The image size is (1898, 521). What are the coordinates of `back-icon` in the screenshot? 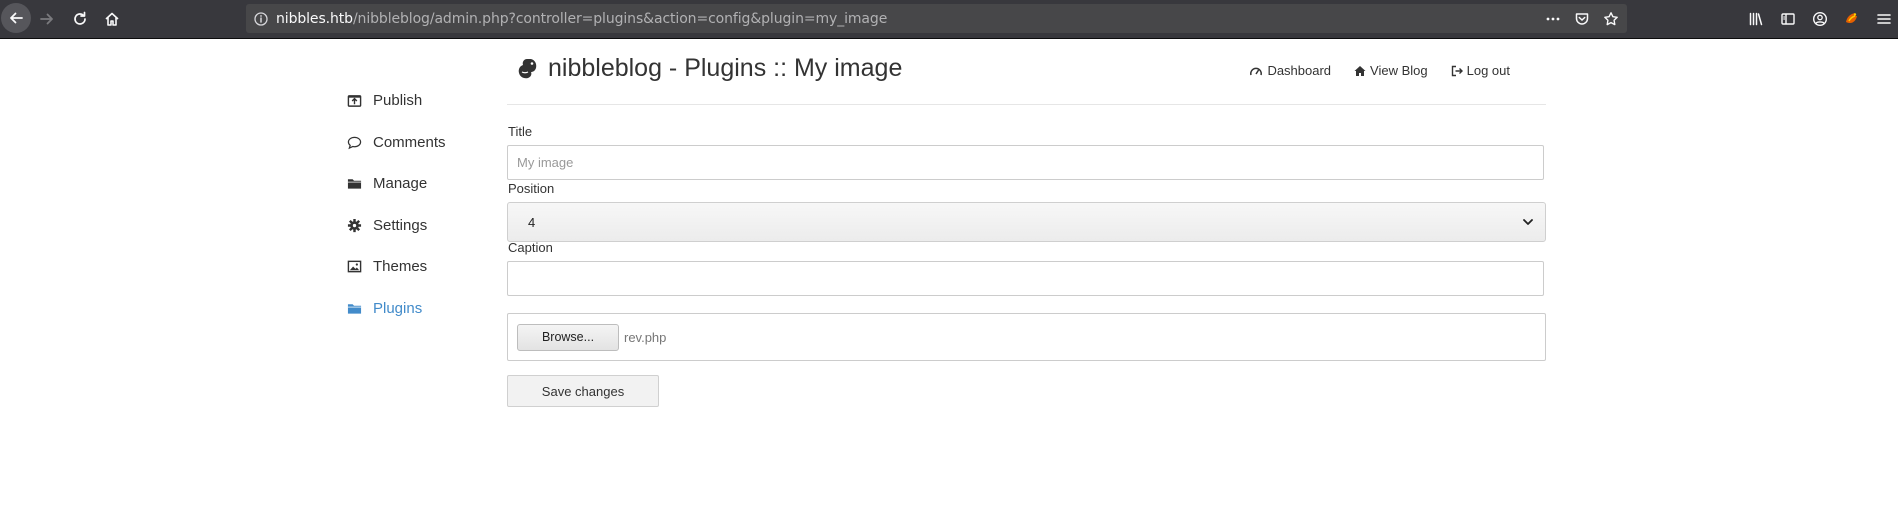 It's located at (16, 18).